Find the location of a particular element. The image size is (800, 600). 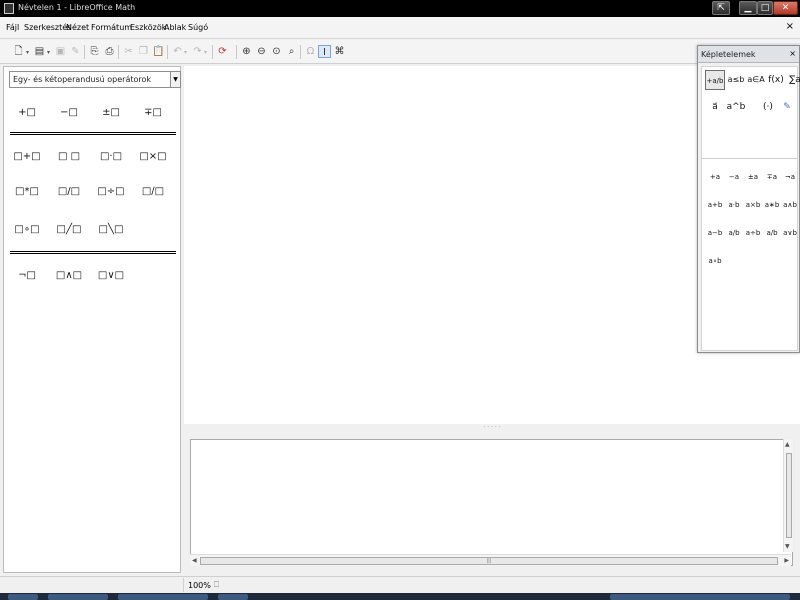

op-wide-slash: □╱□ is located at coordinates (69, 230).